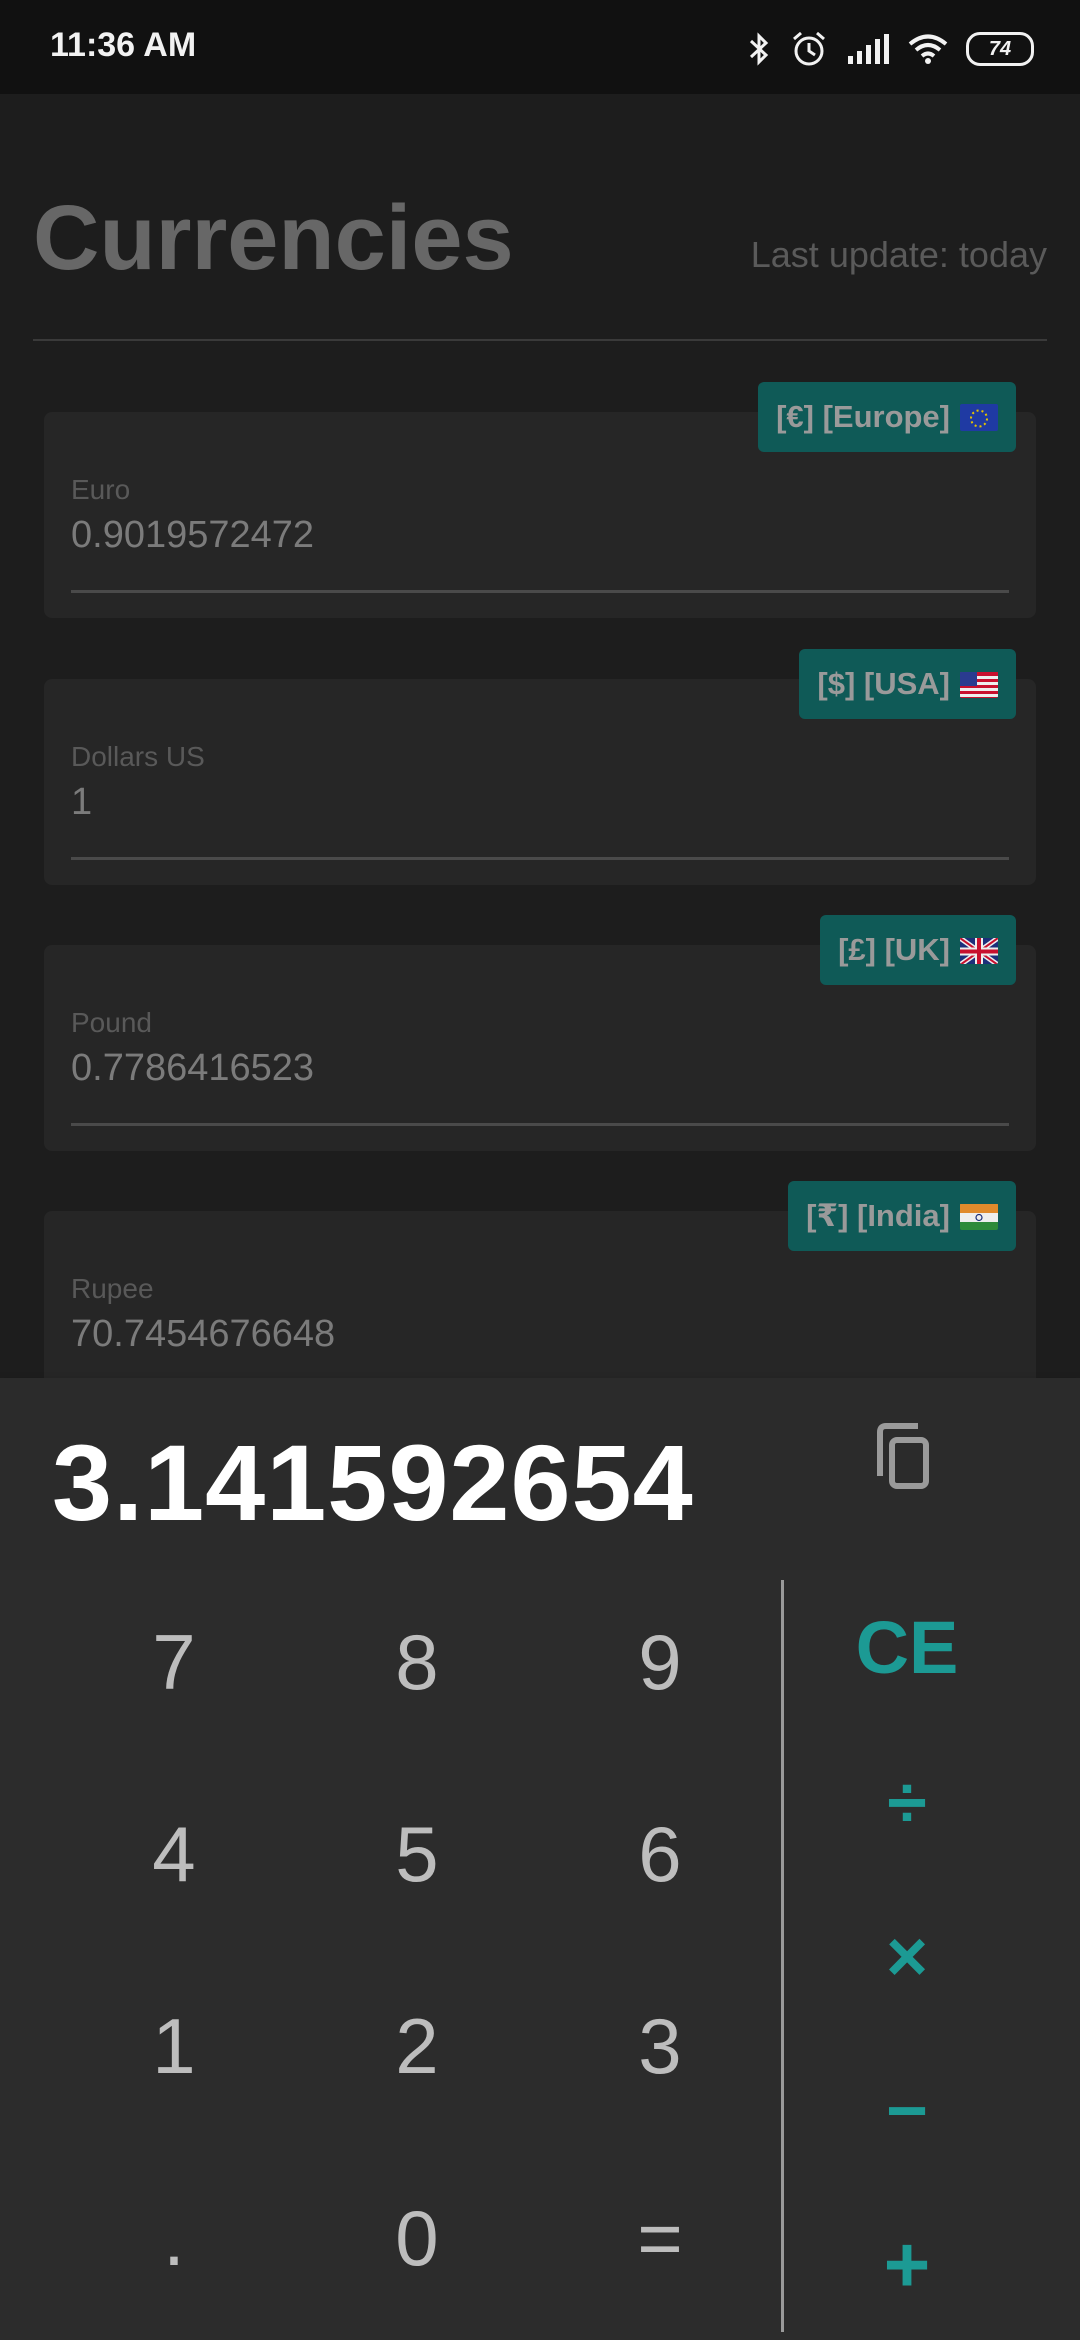 Image resolution: width=1080 pixels, height=2340 pixels. I want to click on calculator-display: 3.141592654, so click(540, 1474).